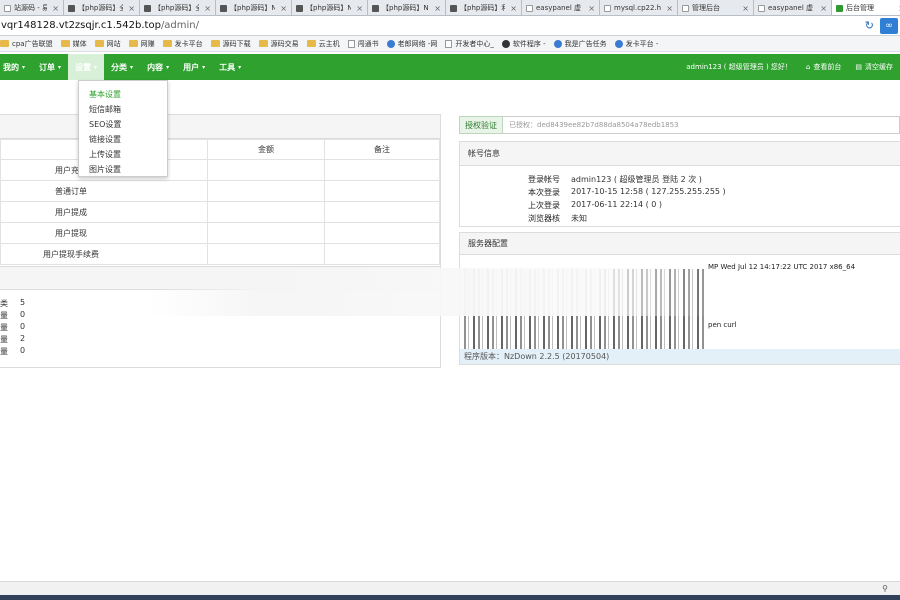  Describe the element at coordinates (104, 233) in the screenshot. I see `row-label: 用户提现` at that location.